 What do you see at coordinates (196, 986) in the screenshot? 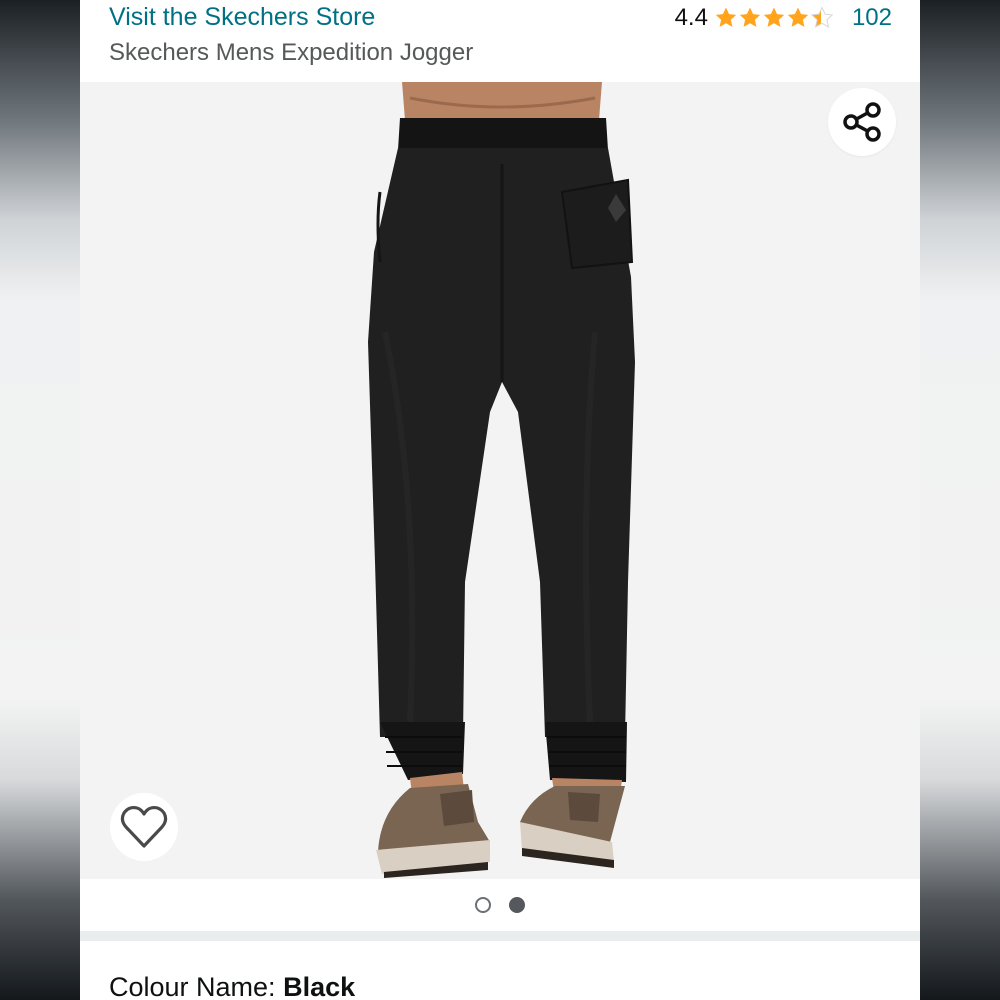
I see `colour-label: Colour Name:` at bounding box center [196, 986].